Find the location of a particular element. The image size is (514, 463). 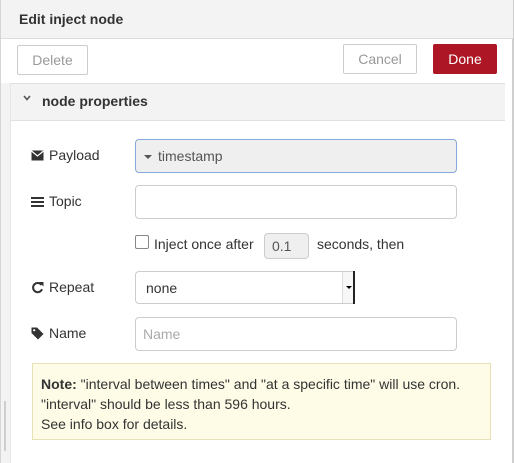

inject-once-row: Inject once after 0.1 seconds, then is located at coordinates (285, 246).